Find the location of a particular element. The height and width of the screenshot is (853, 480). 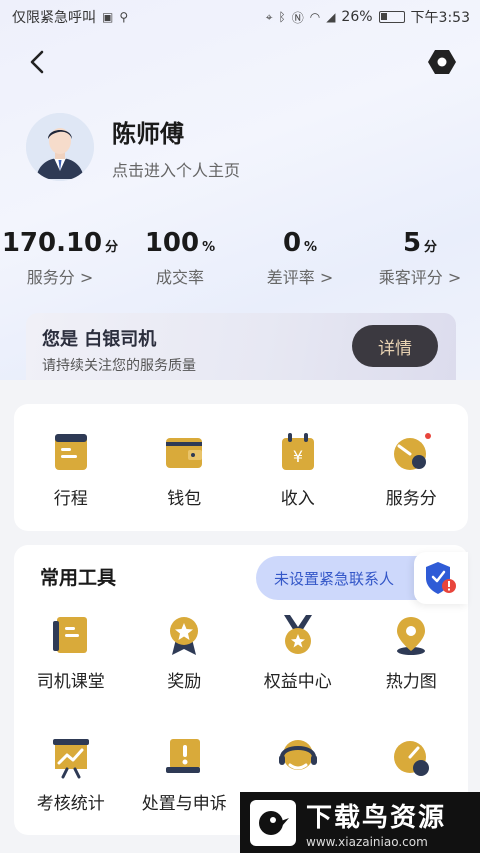

menu-item-income: ¥ 收入 is located at coordinates (298, 467).